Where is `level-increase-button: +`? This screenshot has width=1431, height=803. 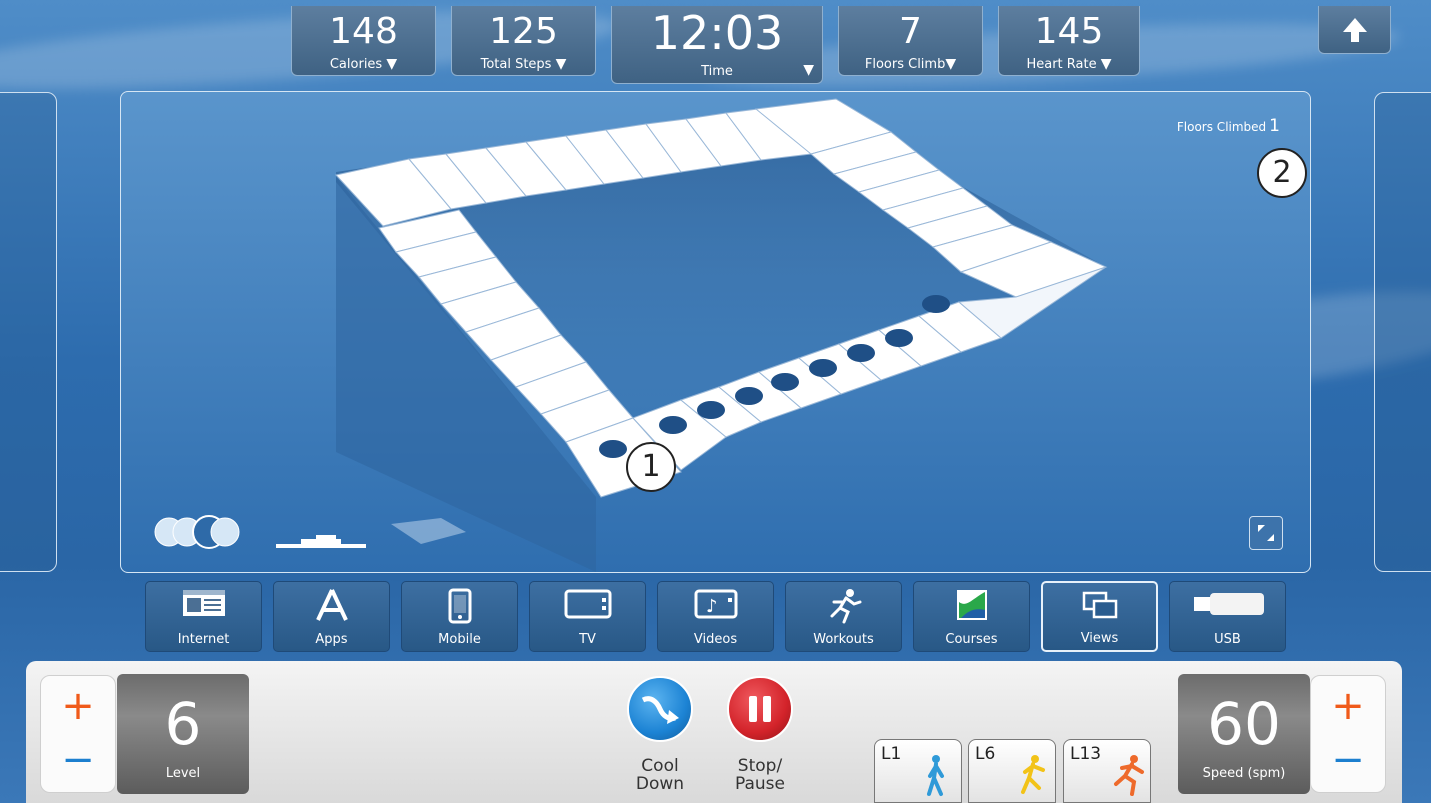
level-increase-button: + is located at coordinates (78, 706).